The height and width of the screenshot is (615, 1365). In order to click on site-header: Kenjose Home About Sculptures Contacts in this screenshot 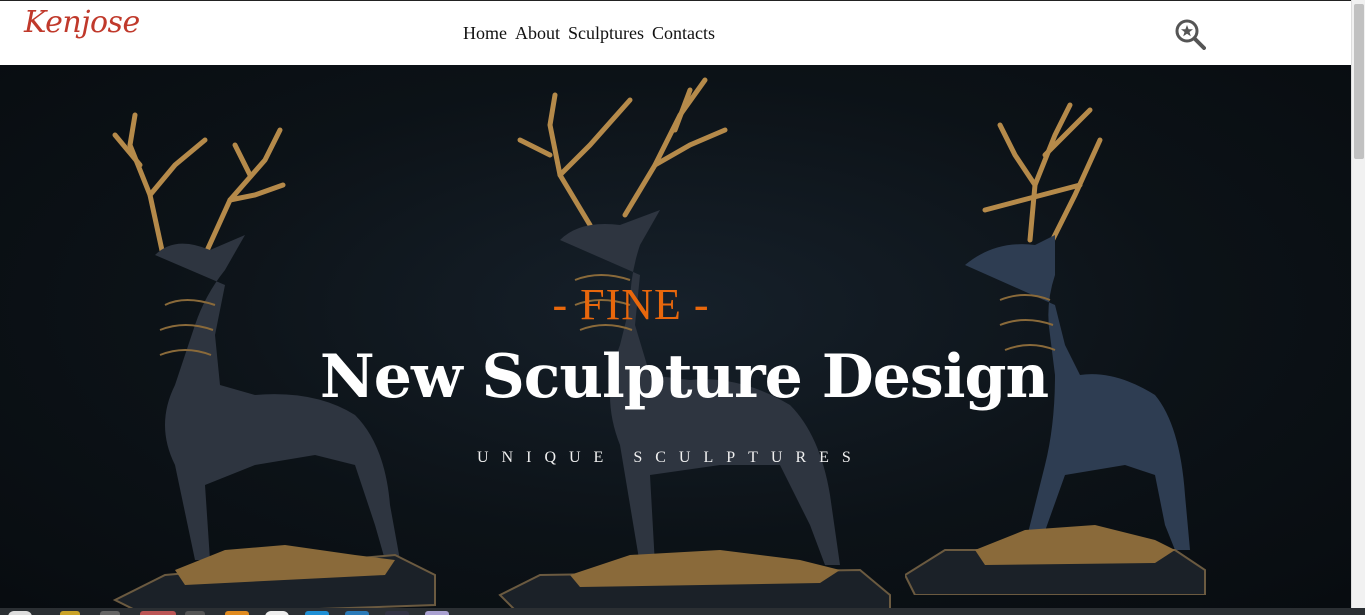, I will do `click(675, 32)`.